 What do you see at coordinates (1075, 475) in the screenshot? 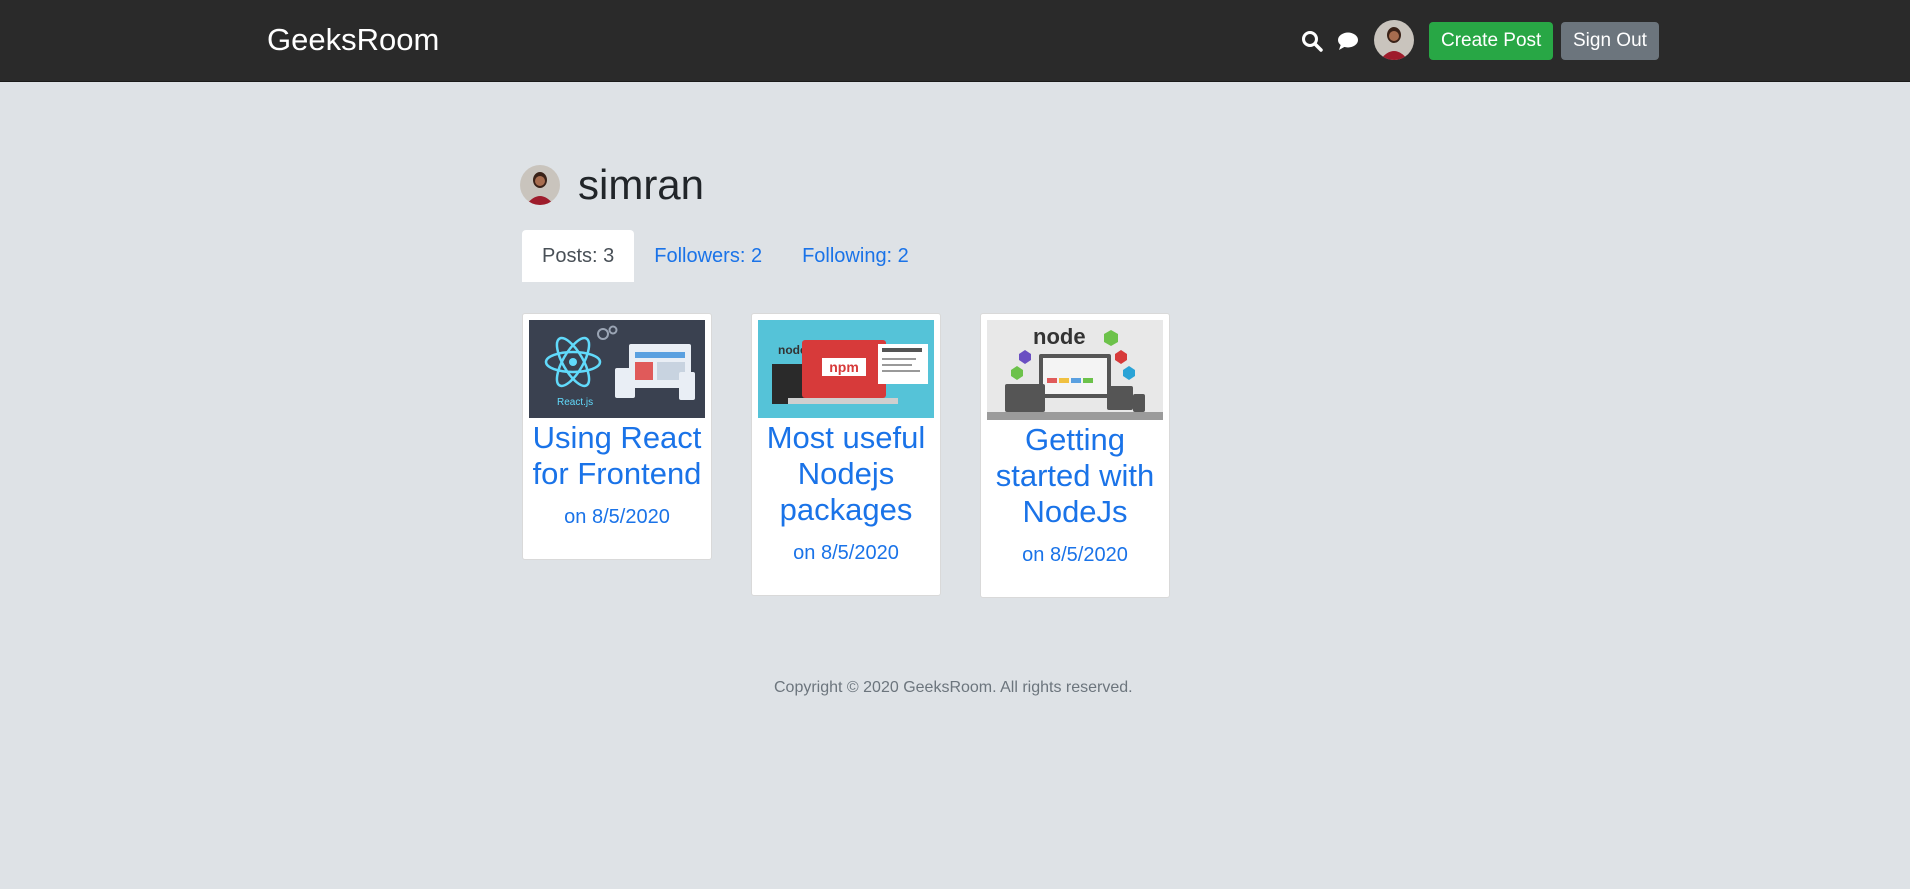
I see `post-title-link: Getting started with NodeJs` at bounding box center [1075, 475].